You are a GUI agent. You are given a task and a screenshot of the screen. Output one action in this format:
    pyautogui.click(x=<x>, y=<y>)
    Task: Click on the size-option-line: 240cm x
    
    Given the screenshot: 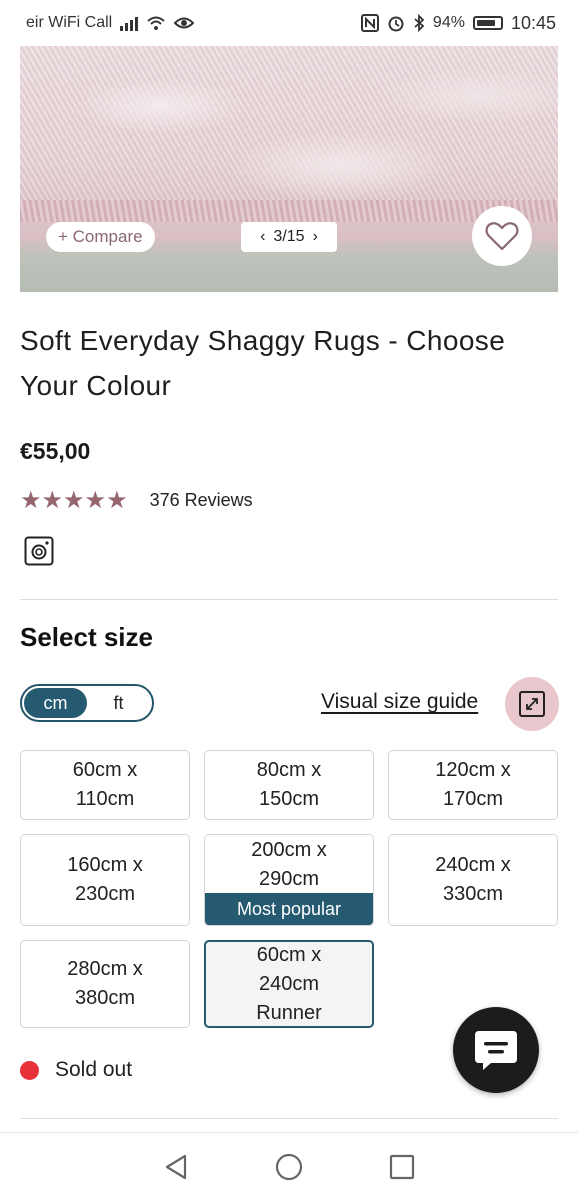 What is the action you would take?
    pyautogui.click(x=473, y=865)
    